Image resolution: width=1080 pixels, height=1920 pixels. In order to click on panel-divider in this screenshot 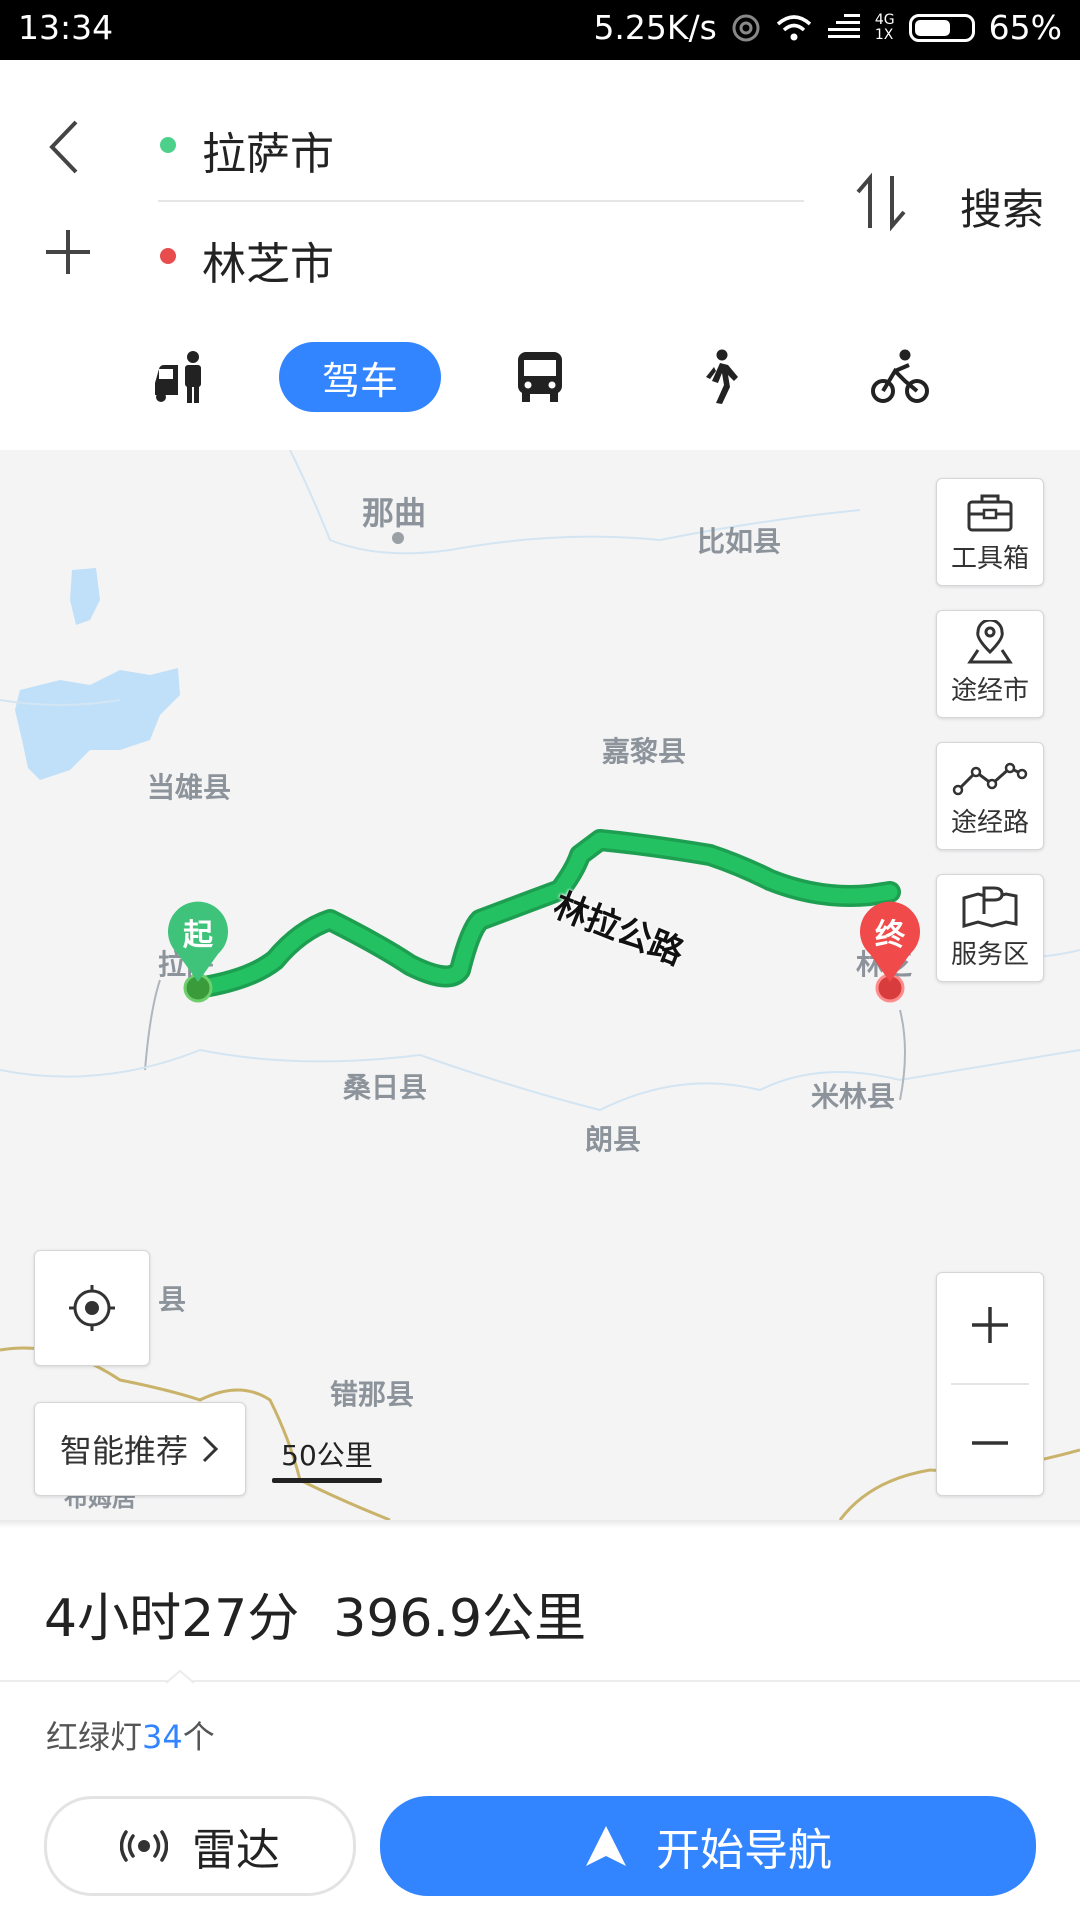, I will do `click(540, 1681)`.